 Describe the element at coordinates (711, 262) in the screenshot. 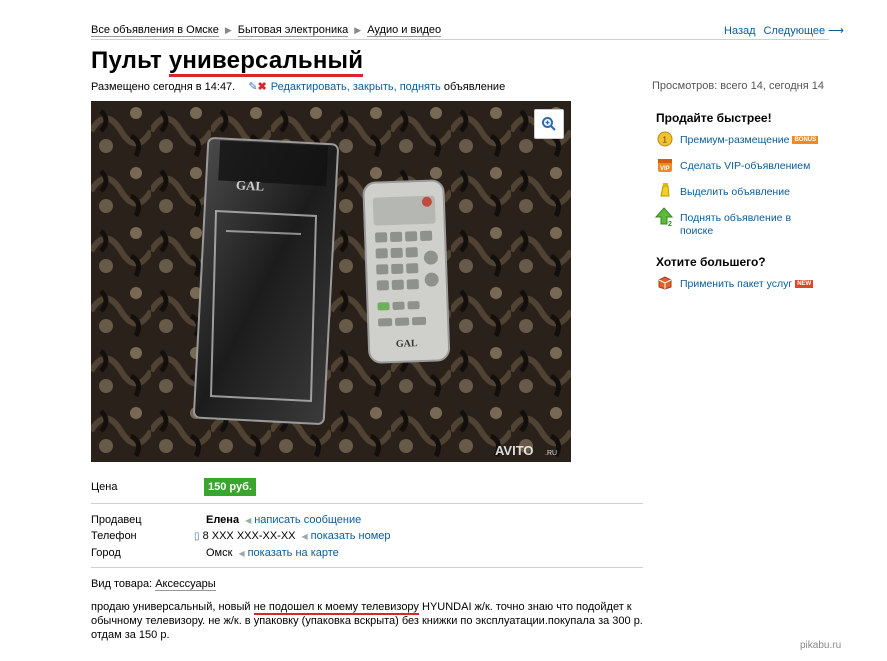

I see `want-more-heading: Хотите большего?` at that location.